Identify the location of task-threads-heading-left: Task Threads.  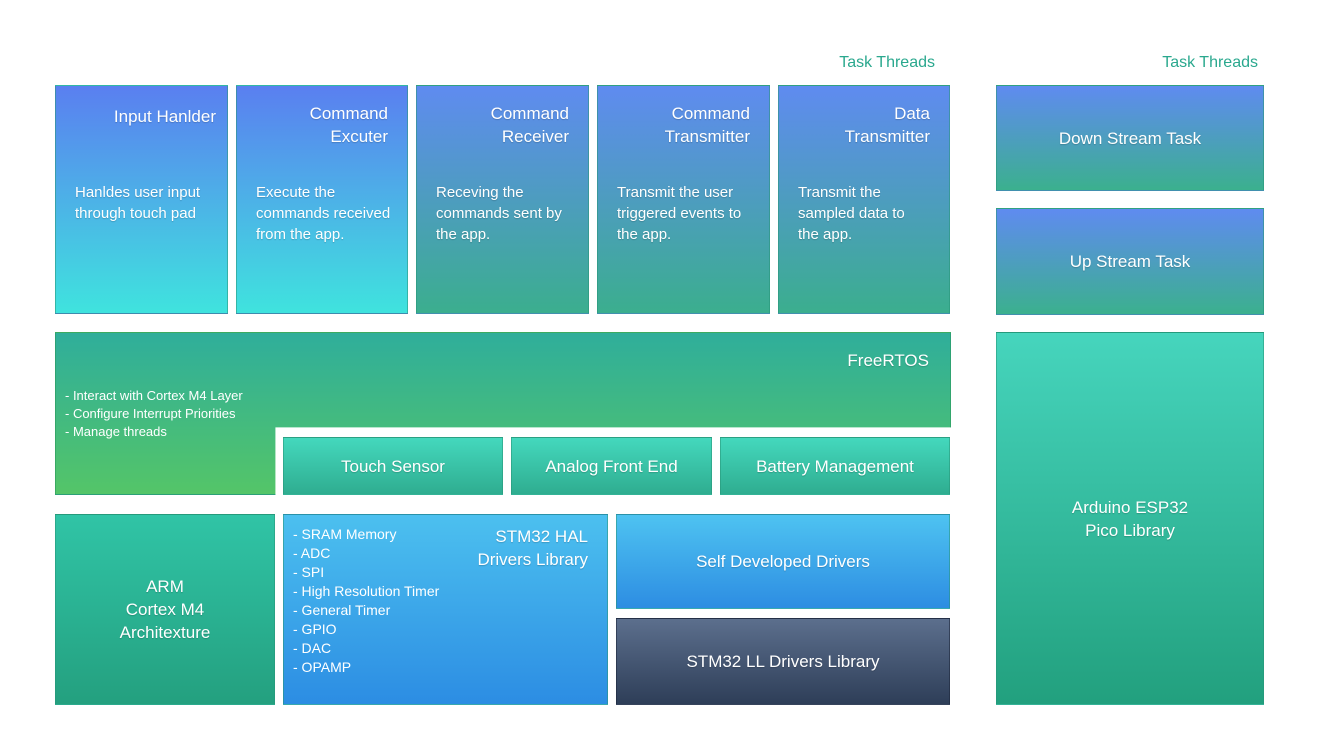
(887, 62).